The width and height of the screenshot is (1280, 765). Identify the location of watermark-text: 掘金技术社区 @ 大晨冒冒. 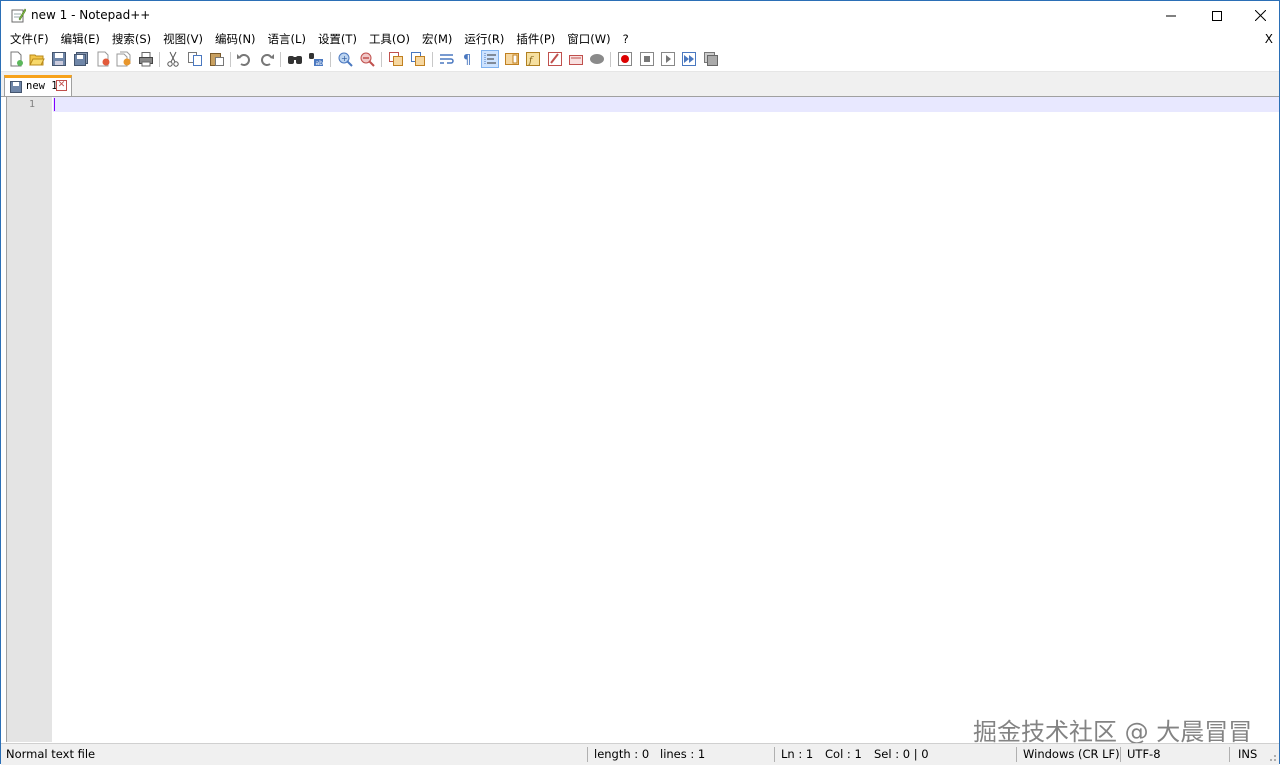
(1113, 732).